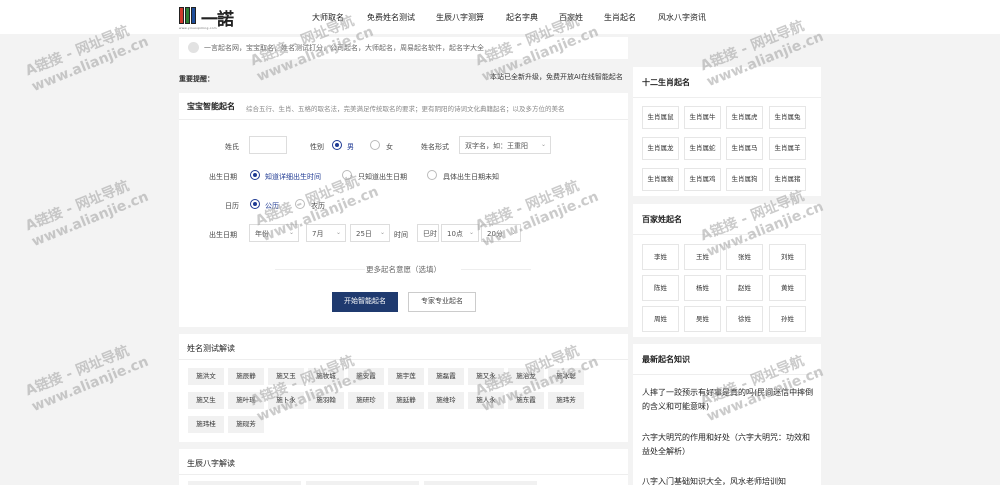 Image resolution: width=1000 pixels, height=485 pixels. Describe the element at coordinates (365, 302) in the screenshot. I see `start-naming-button: 开始智能起名` at that location.